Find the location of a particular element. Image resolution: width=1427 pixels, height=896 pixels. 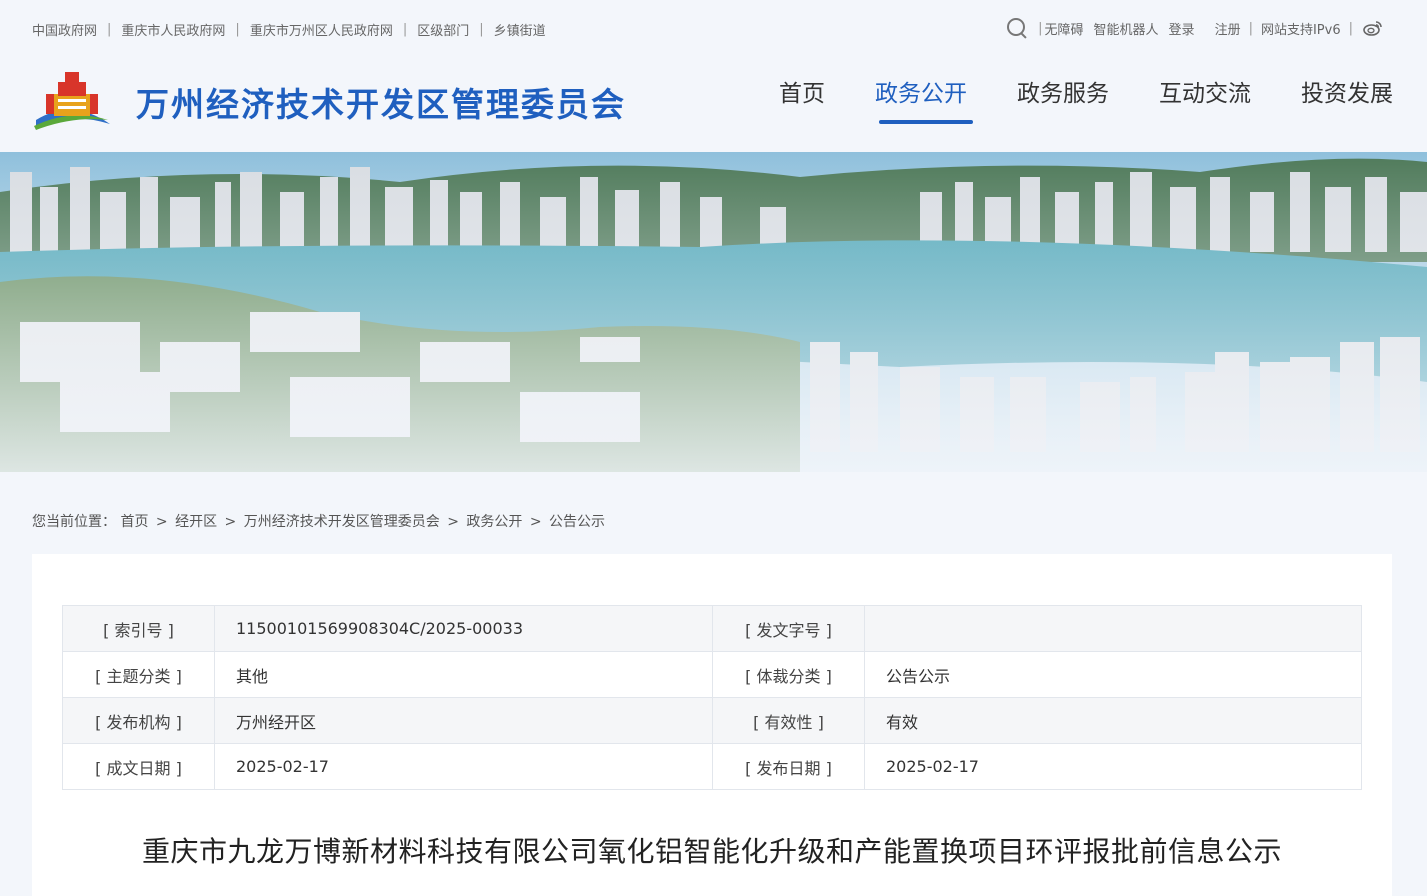

meta-label-genre: [ 体裁分类 ] is located at coordinates (788, 674).